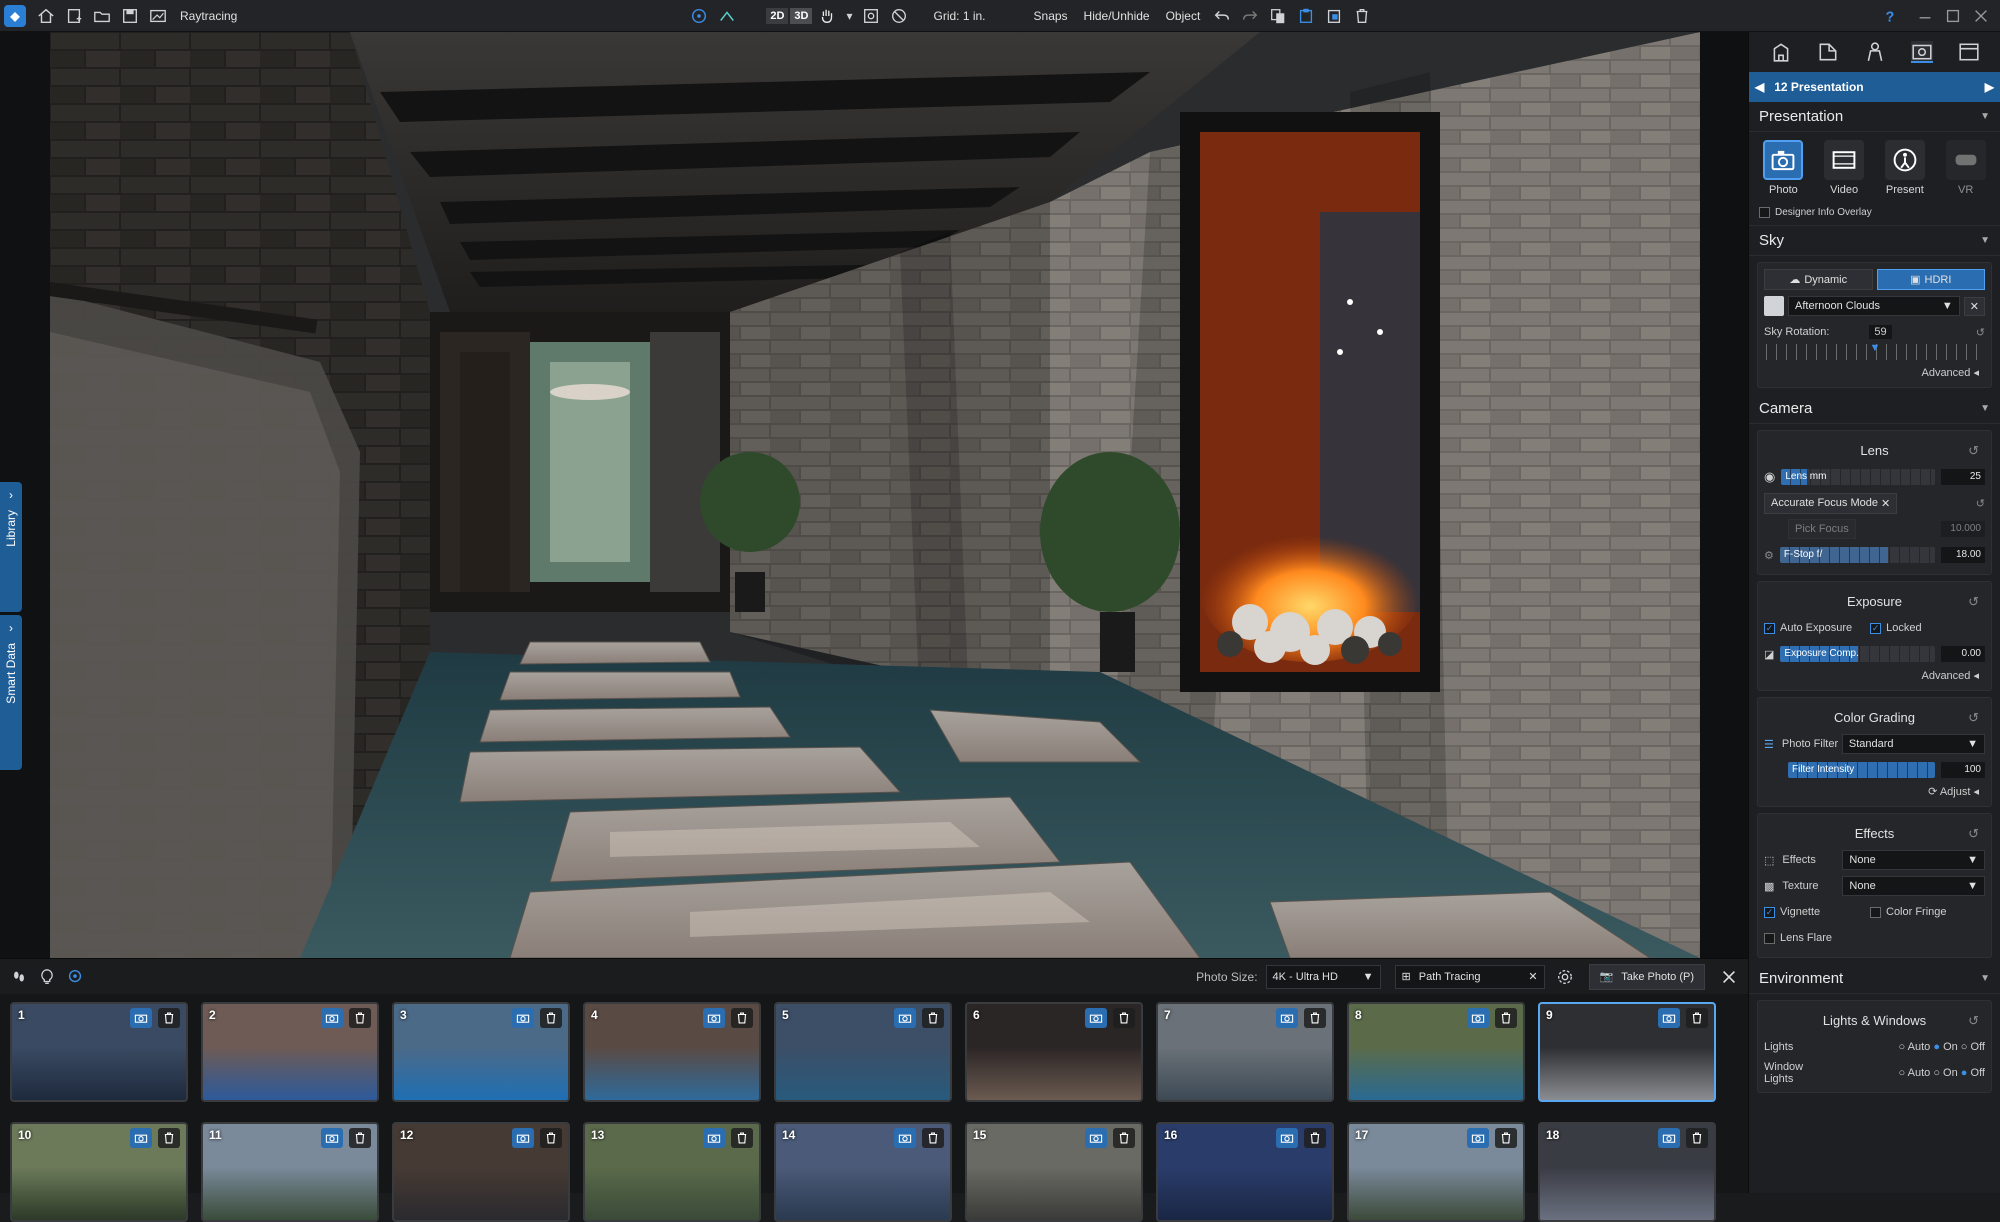  I want to click on library-tab: › Library, so click(11, 547).